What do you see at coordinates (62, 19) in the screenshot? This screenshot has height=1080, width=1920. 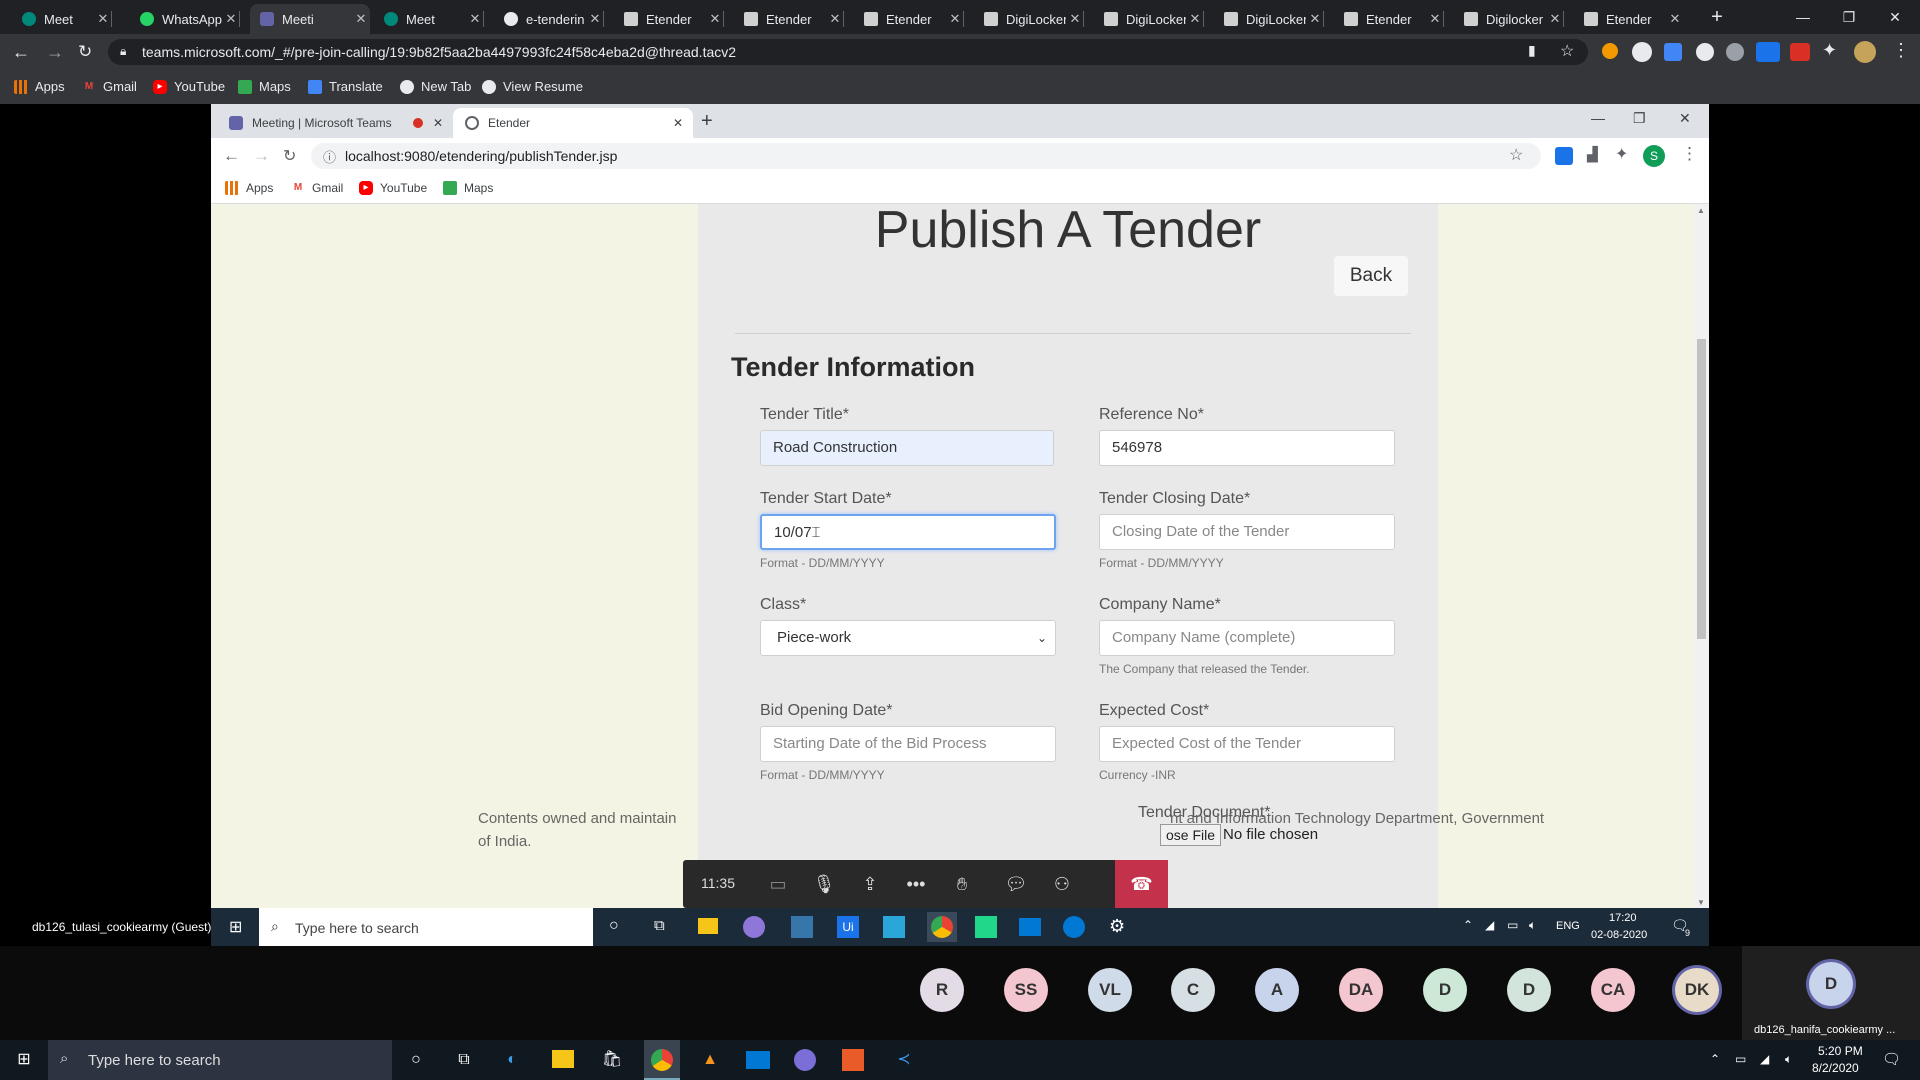 I see `outer-tab-meet-1: Meet ✕` at bounding box center [62, 19].